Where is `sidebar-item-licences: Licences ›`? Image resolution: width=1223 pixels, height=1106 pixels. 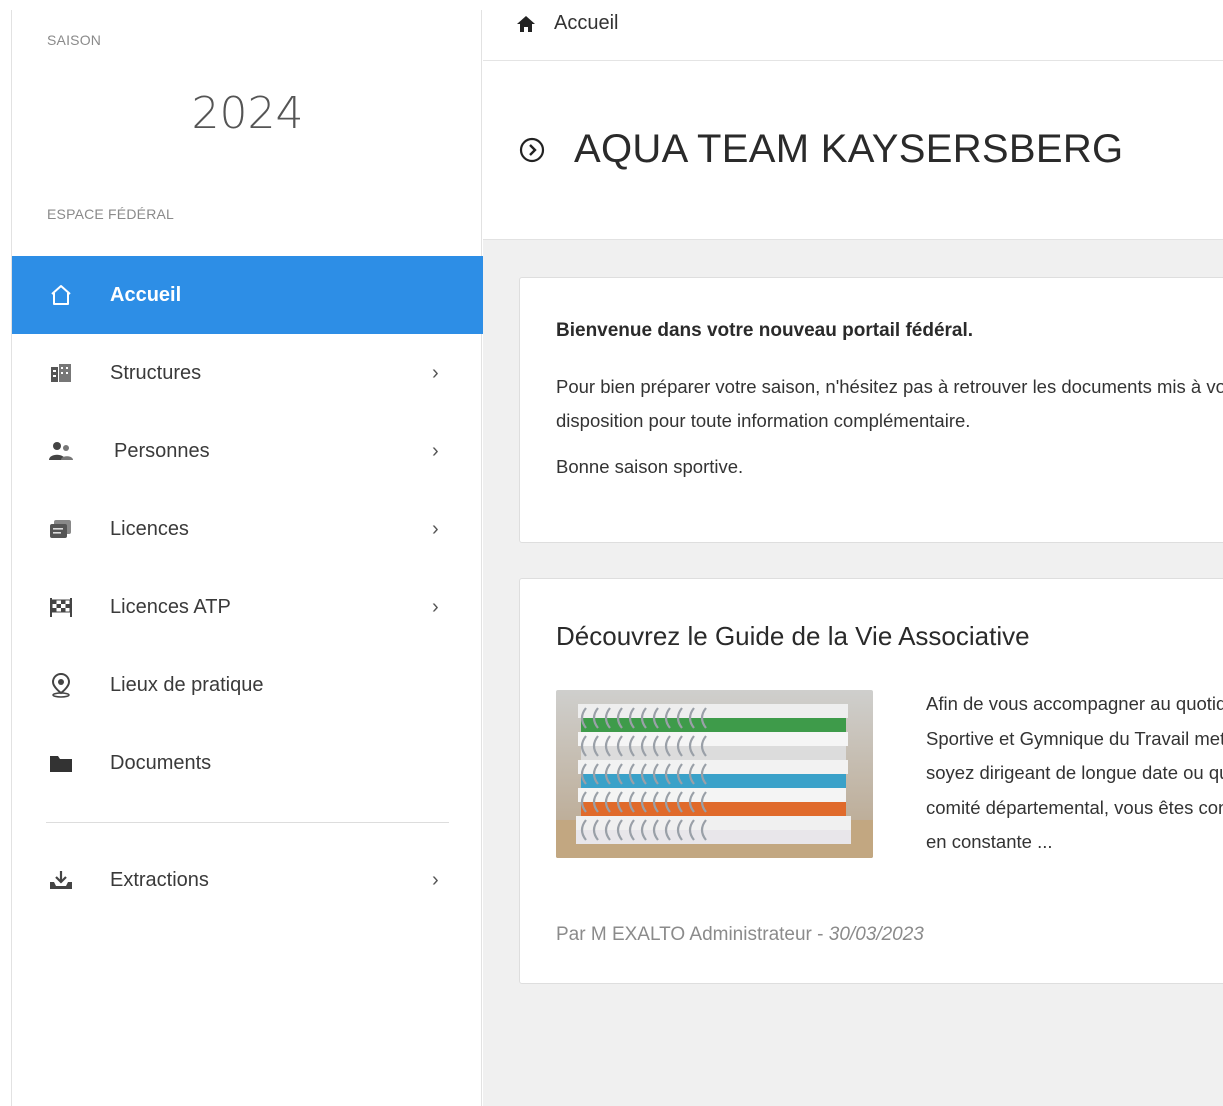 sidebar-item-licences: Licences › is located at coordinates (247, 529).